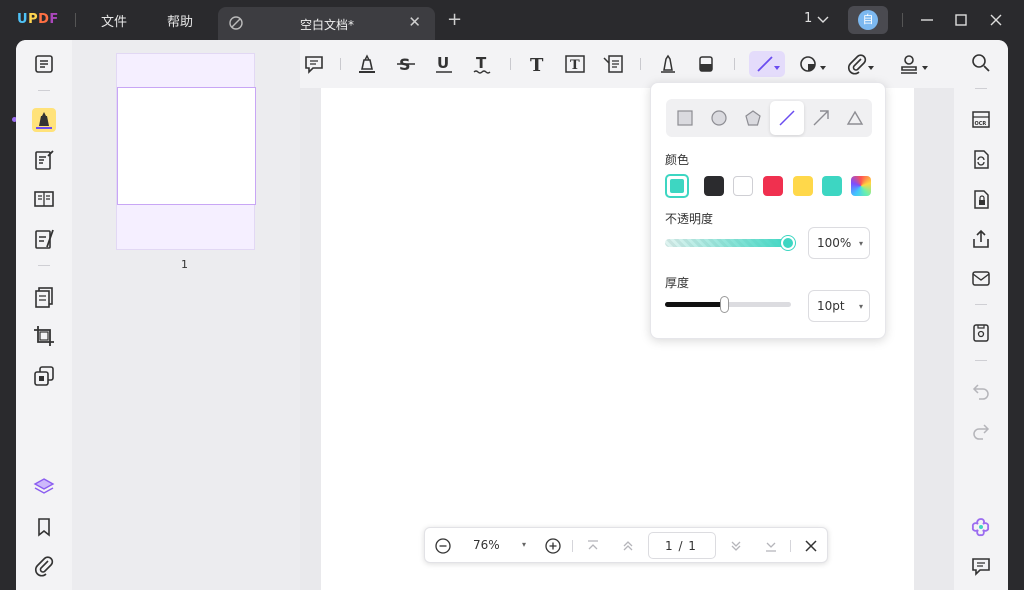 This screenshot has width=1024, height=590. Describe the element at coordinates (682, 545) in the screenshot. I see `page-number-input: 1 / 1` at that location.